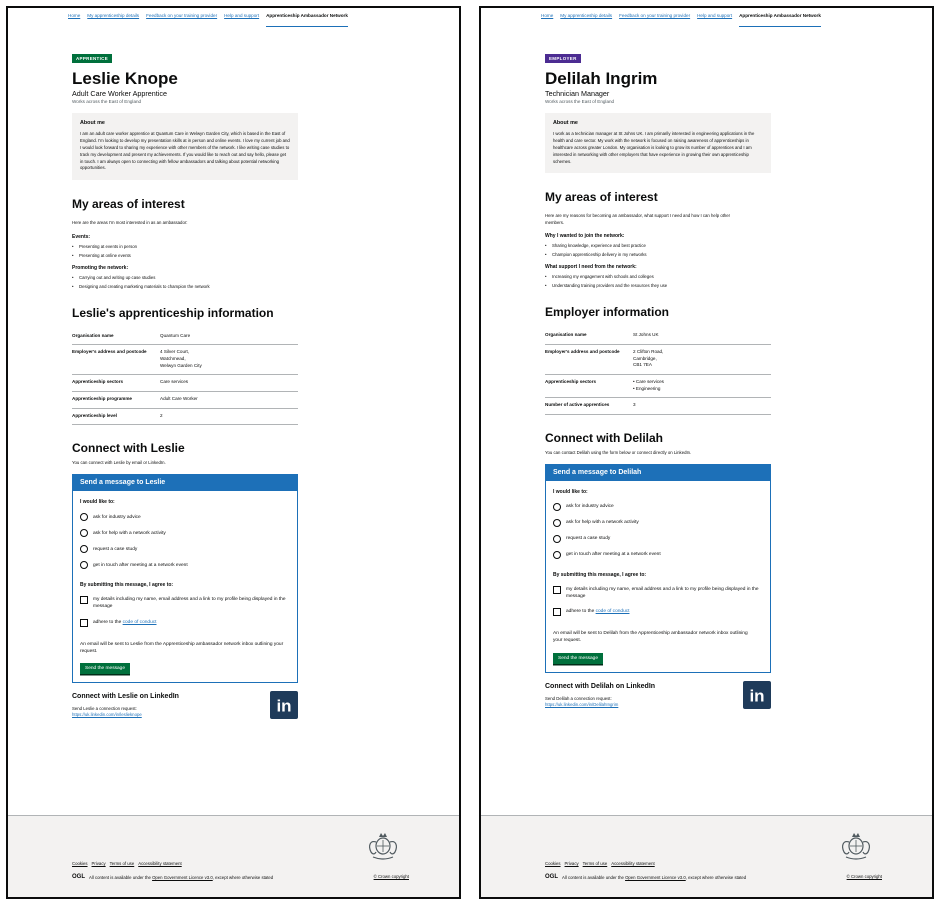 Image resolution: width=938 pixels, height=902 pixels. What do you see at coordinates (578, 698) in the screenshot?
I see `linkedin-request-text: Send Delilah a connection request:` at bounding box center [578, 698].